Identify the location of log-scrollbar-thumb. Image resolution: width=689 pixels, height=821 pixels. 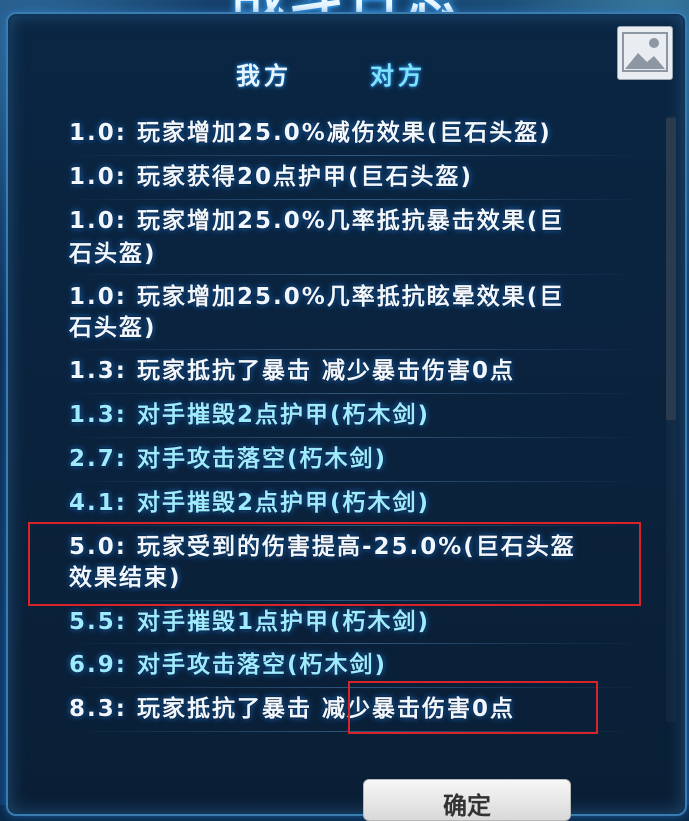
(671, 269).